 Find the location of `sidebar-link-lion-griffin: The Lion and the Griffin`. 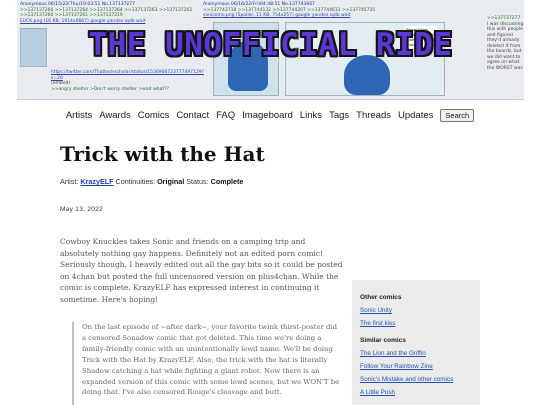

sidebar-link-lion-griffin: The Lion and the Griffin is located at coordinates (416, 353).